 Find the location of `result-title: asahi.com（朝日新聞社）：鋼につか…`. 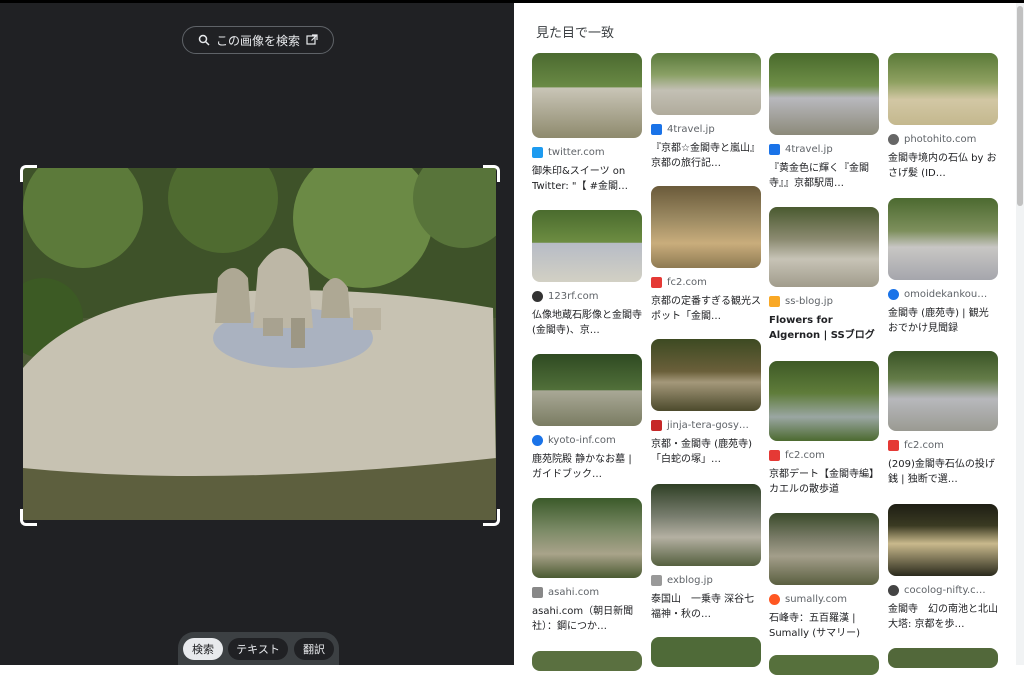

result-title: asahi.com（朝日新聞社）：鋼につか… is located at coordinates (587, 619).